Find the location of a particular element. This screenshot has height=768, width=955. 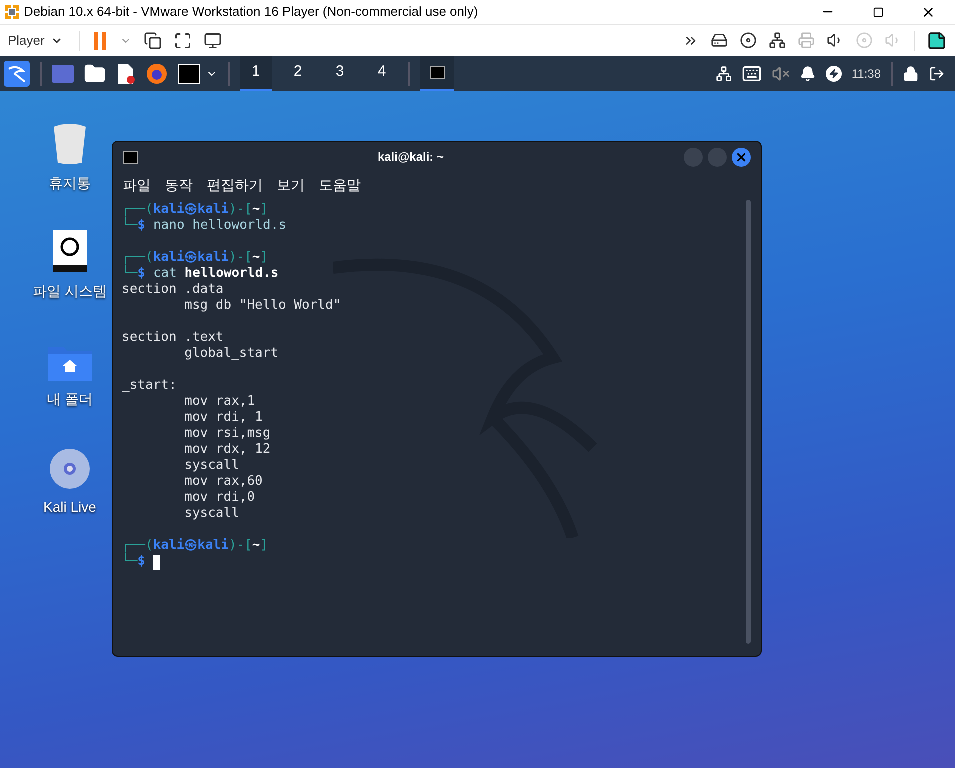

output-line: mov rdi,0 is located at coordinates (220, 497).